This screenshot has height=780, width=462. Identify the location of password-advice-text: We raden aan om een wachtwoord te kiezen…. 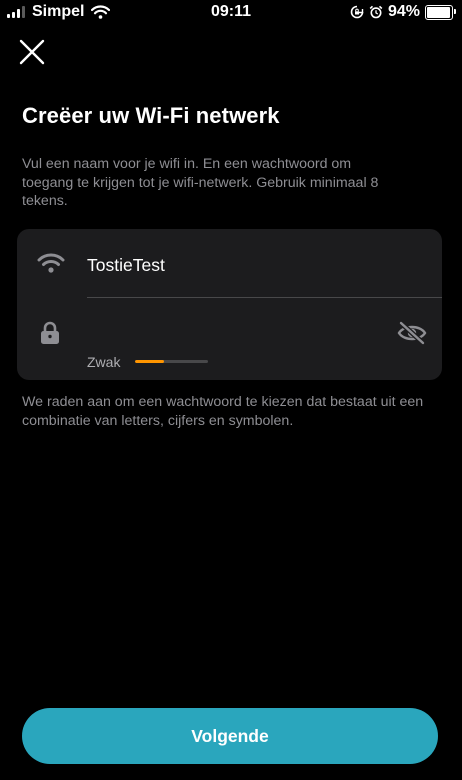
(223, 411).